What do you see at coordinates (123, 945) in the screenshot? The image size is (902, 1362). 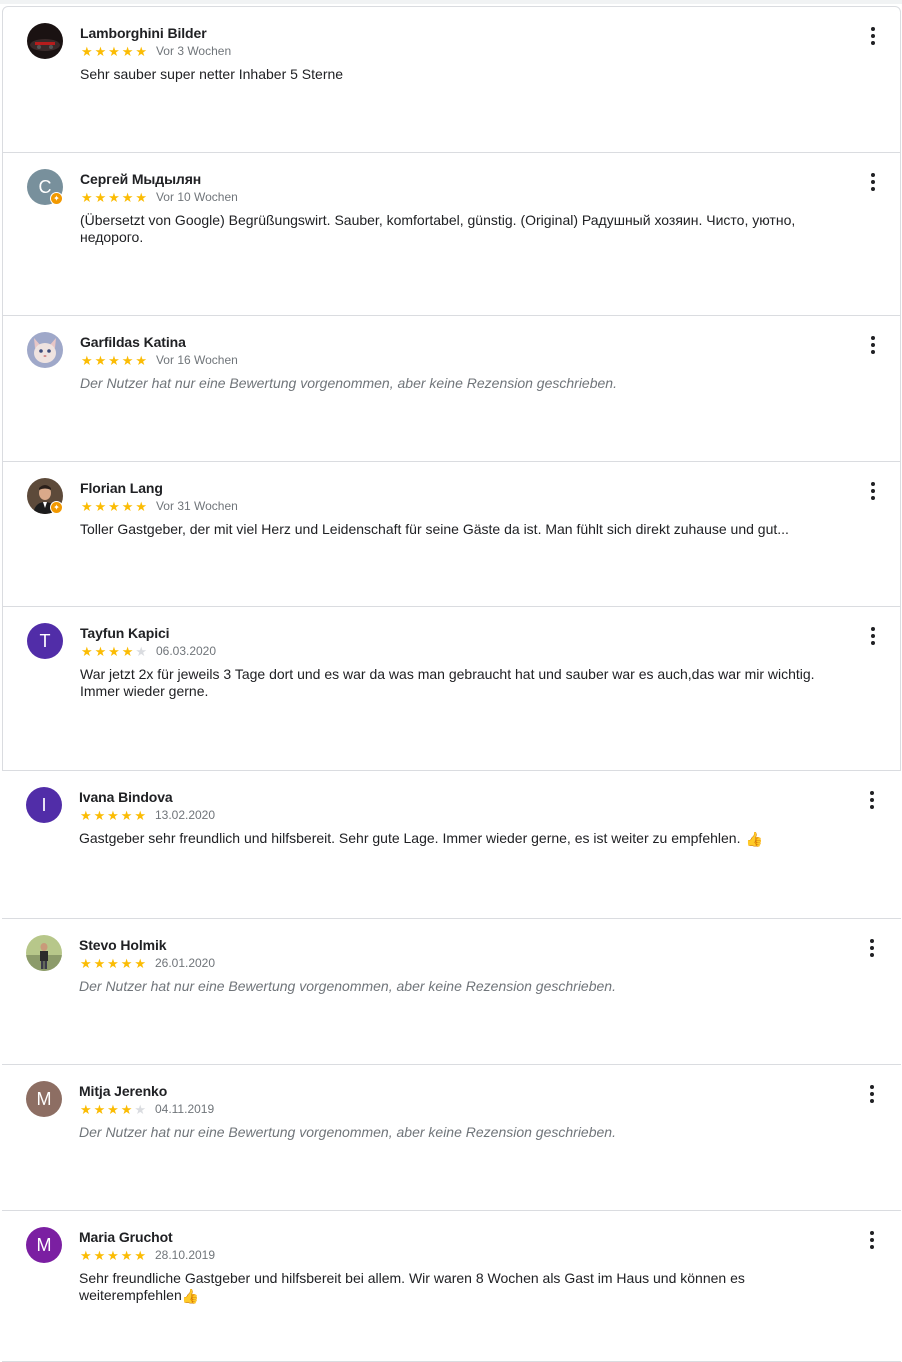 I see `reviewer-name: Stevo Holmik` at bounding box center [123, 945].